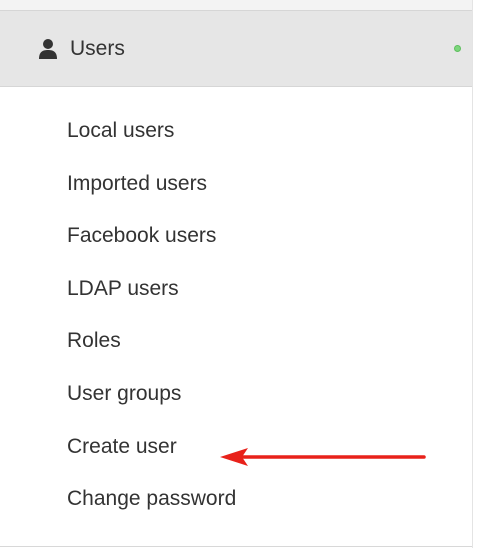 This screenshot has width=479, height=548. I want to click on menu-item-user-groups: User groups, so click(236, 394).